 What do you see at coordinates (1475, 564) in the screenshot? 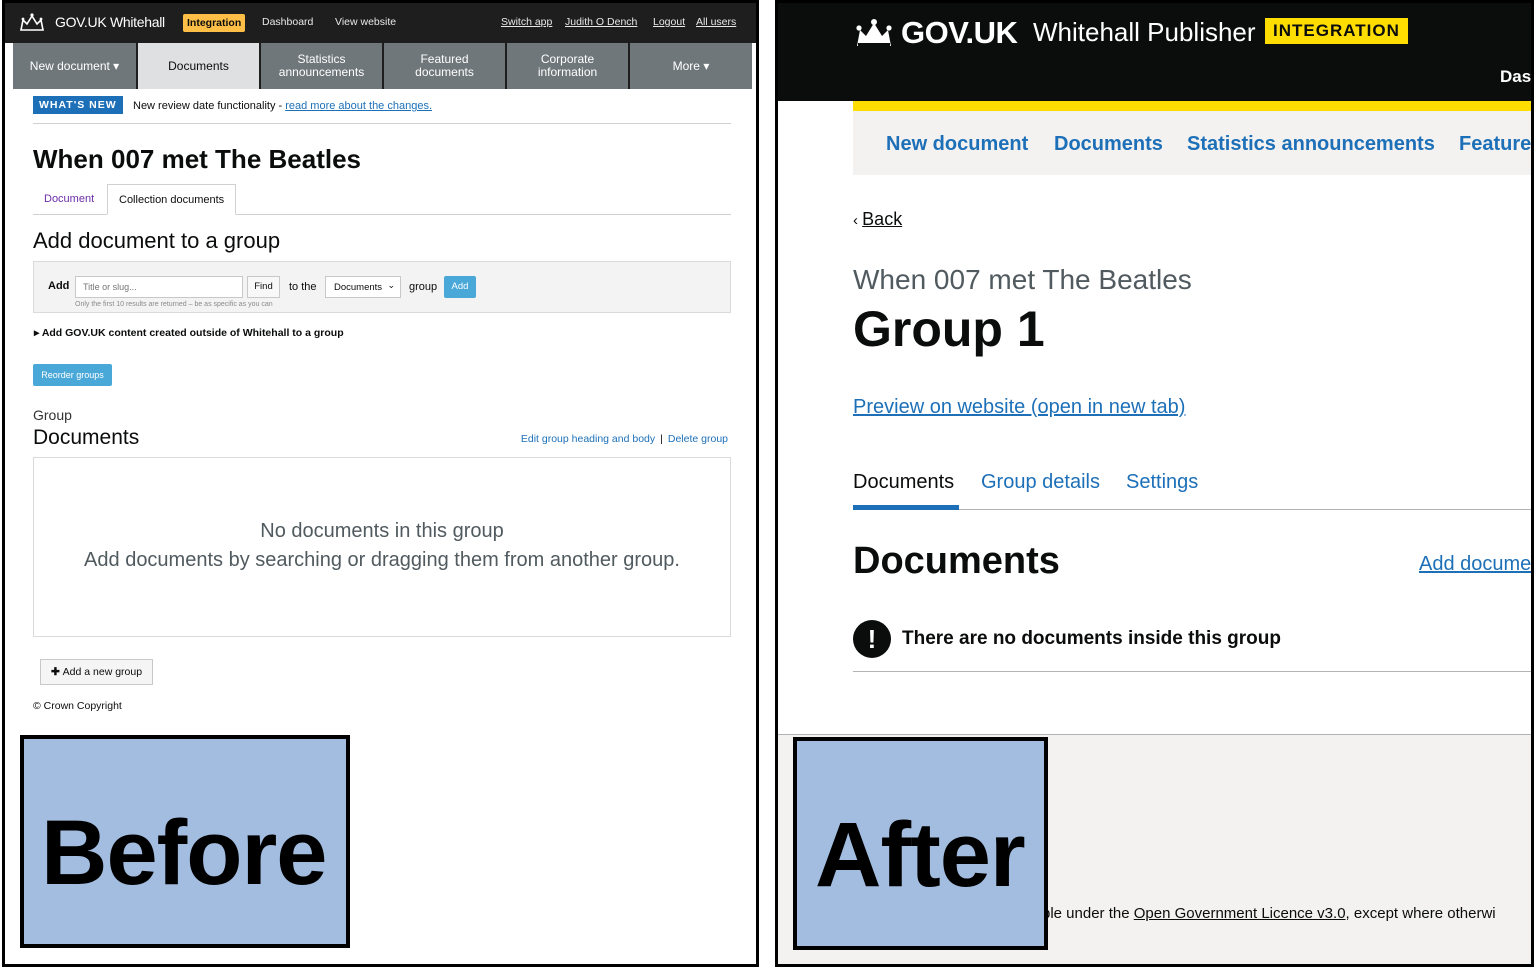
I see `add-document-link: Add docume` at bounding box center [1475, 564].